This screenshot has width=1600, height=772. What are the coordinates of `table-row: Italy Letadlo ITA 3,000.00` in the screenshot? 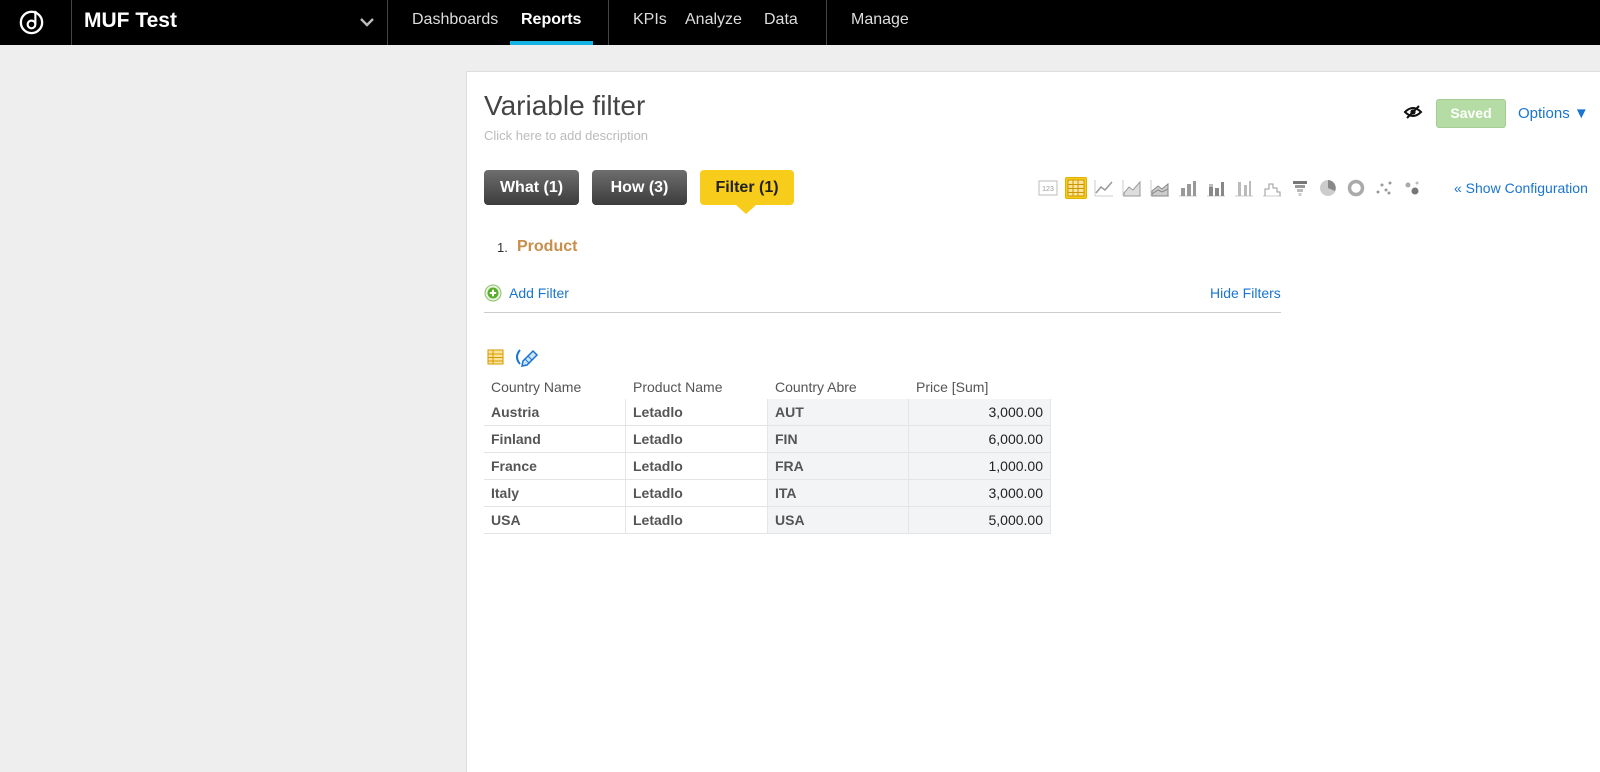 It's located at (767, 493).